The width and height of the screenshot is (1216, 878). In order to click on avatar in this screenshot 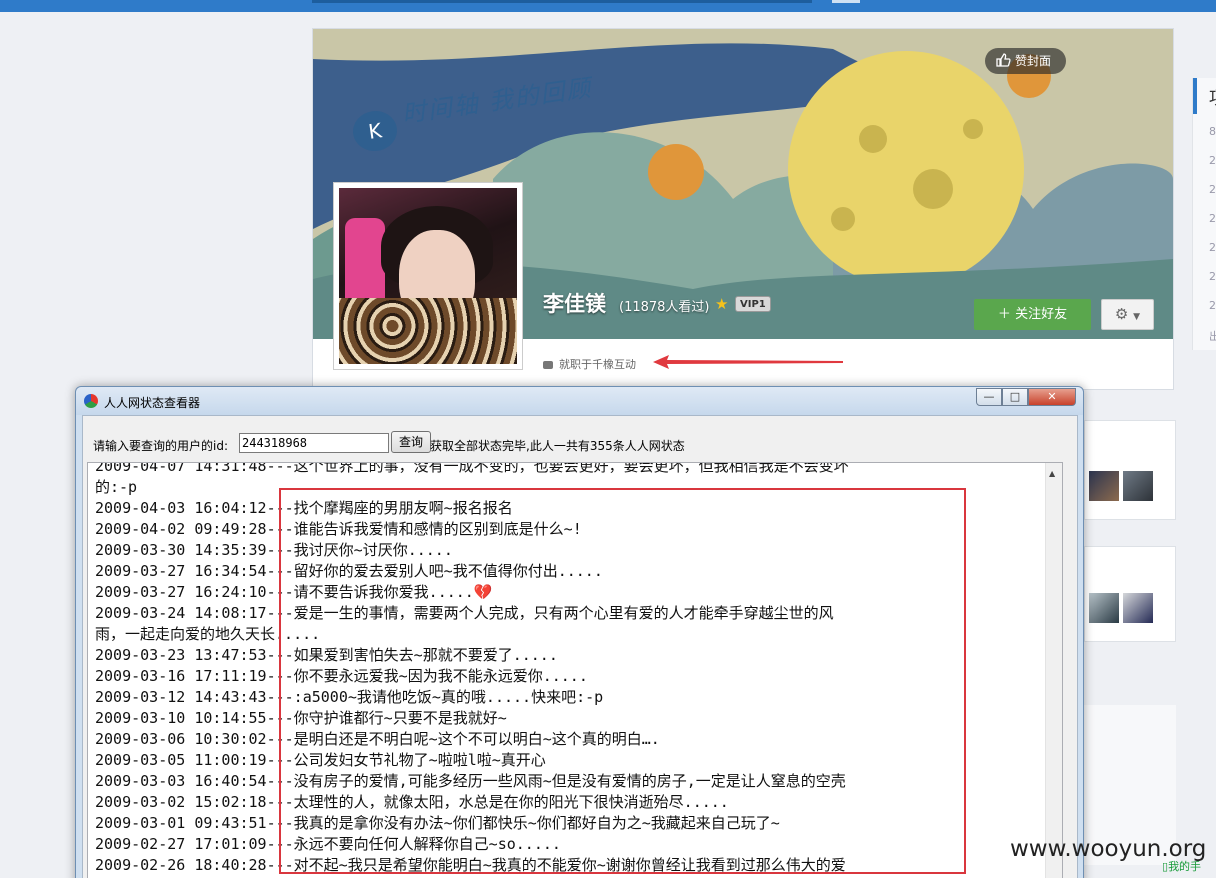, I will do `click(428, 276)`.